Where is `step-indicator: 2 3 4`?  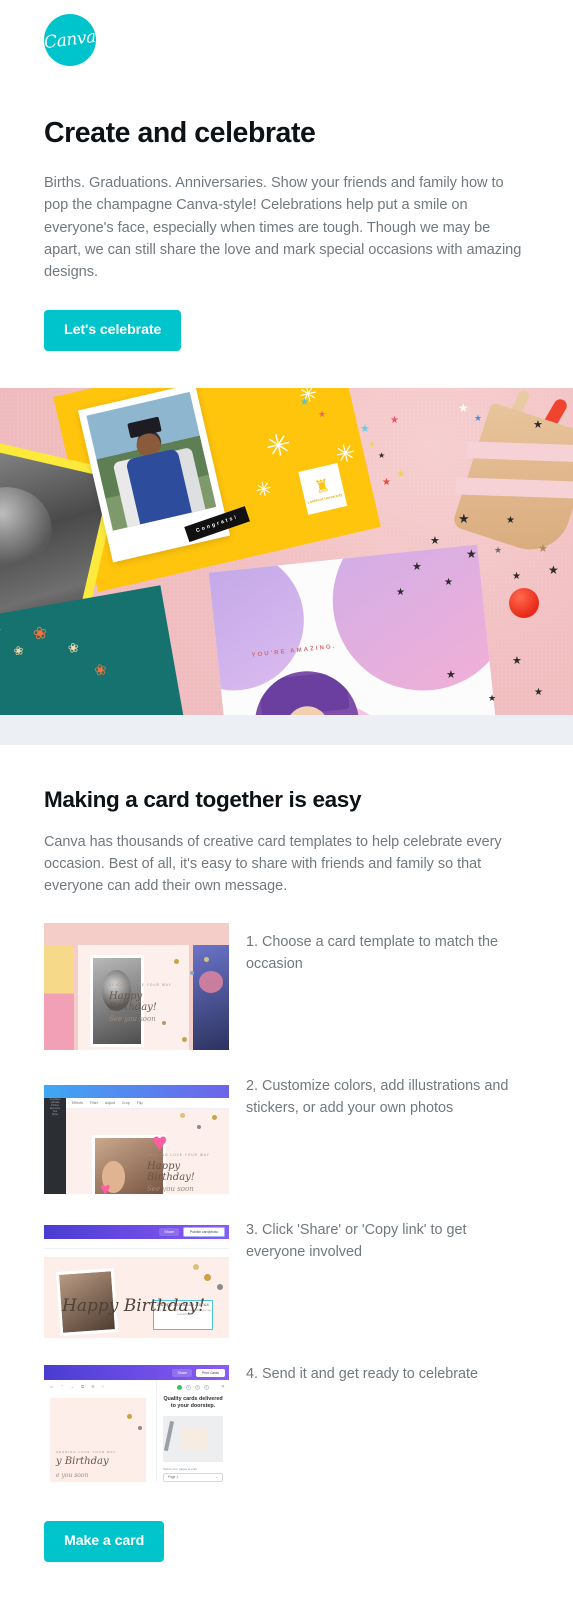
step-indicator: 2 3 4 is located at coordinates (193, 1385).